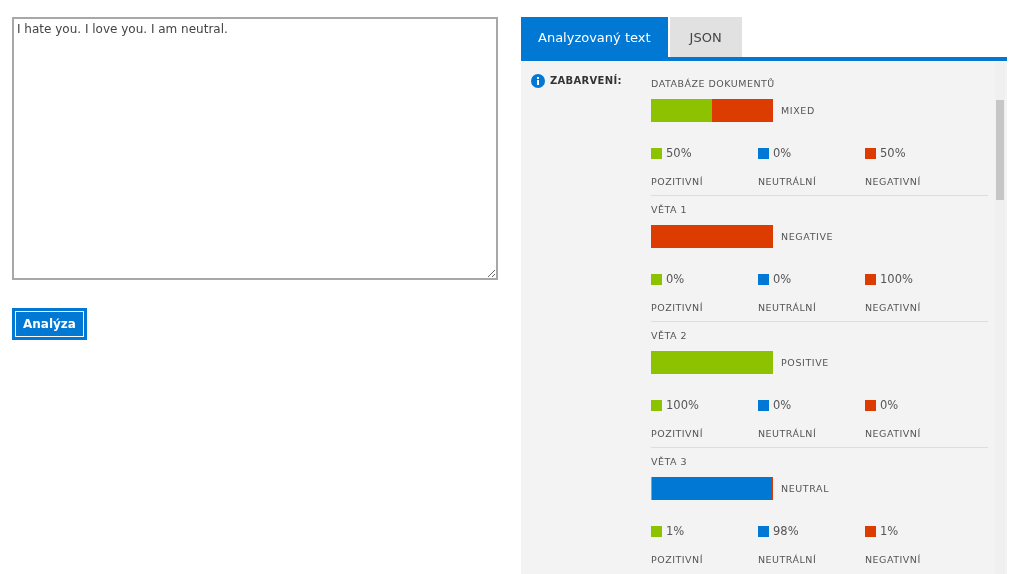 Image resolution: width=1024 pixels, height=574 pixels. Describe the element at coordinates (807, 236) in the screenshot. I see `sentiment-verdict: NEGATIVE` at that location.